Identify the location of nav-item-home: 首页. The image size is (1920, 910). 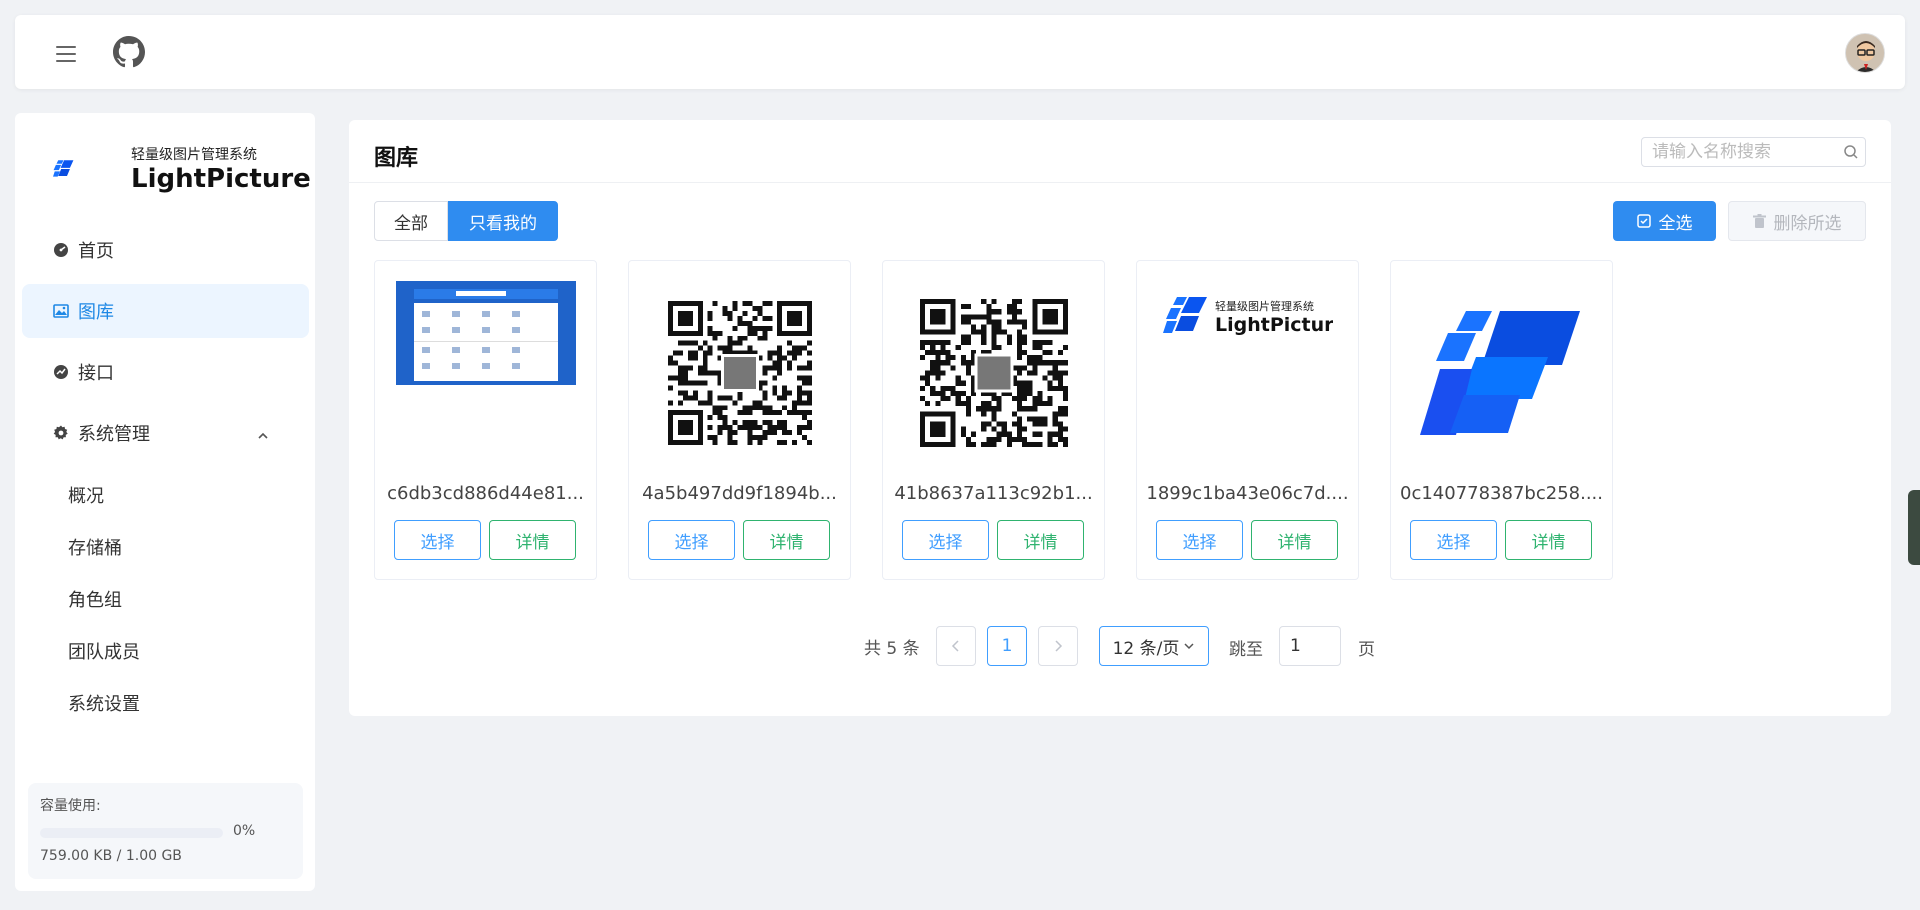
(165, 250).